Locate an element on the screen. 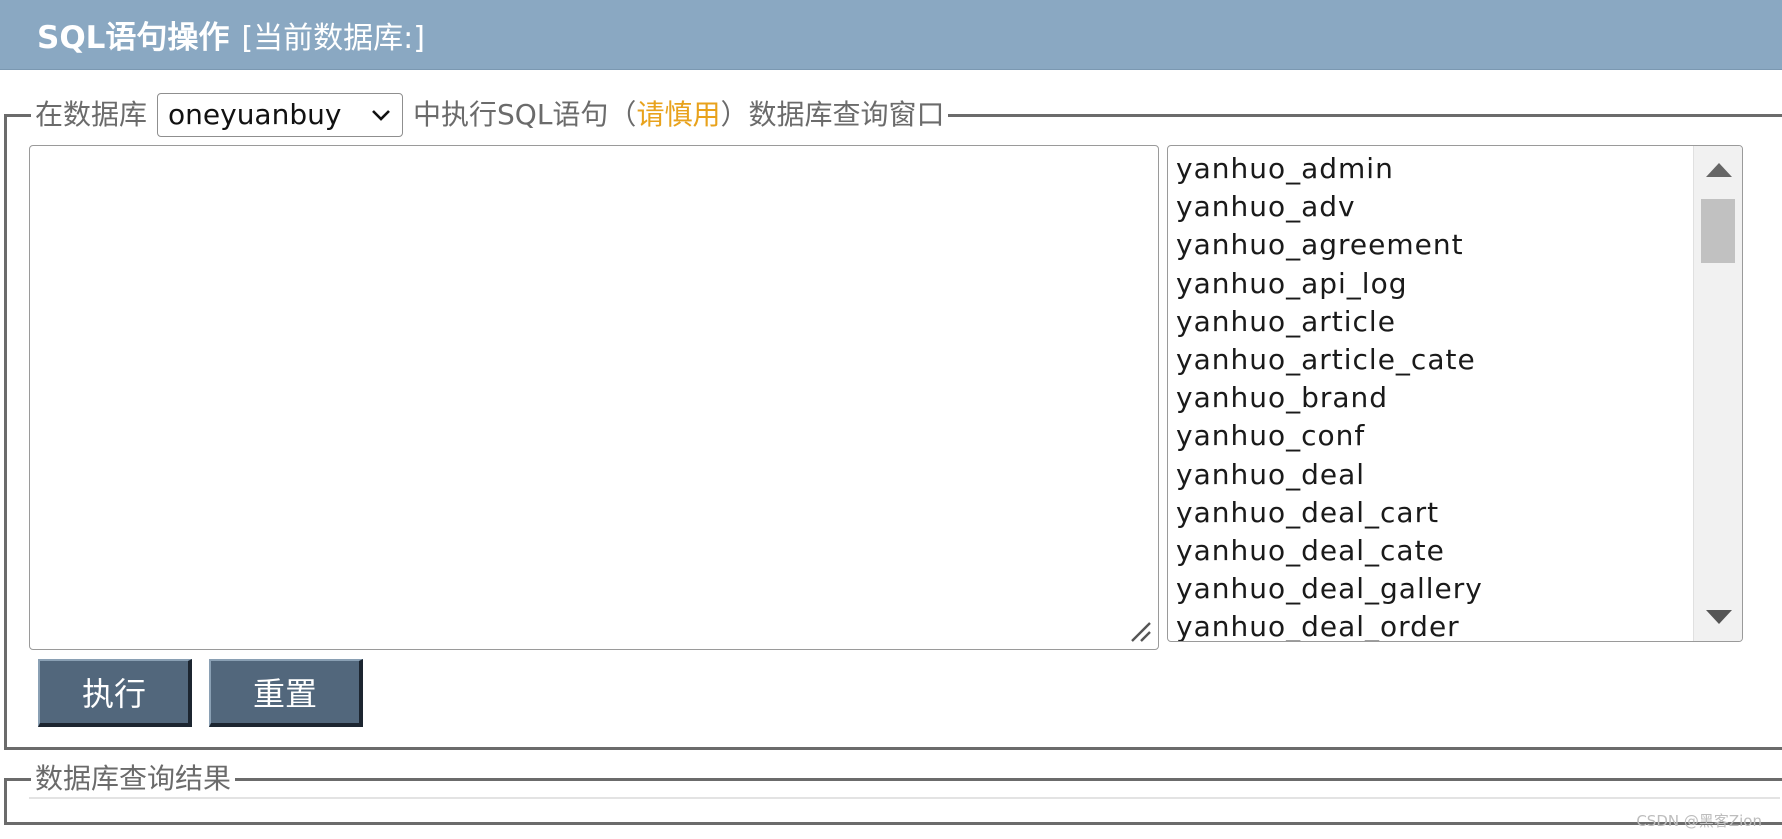  scroll-down-arrow-icon is located at coordinates (1719, 617).